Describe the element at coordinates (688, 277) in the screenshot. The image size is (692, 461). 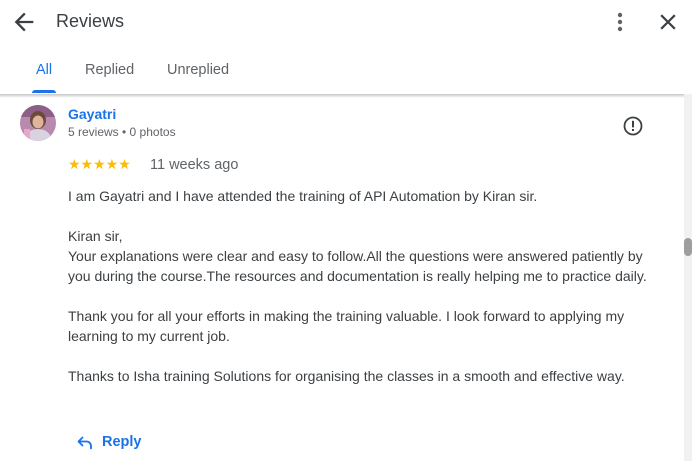
I see `scrollbar-track` at that location.